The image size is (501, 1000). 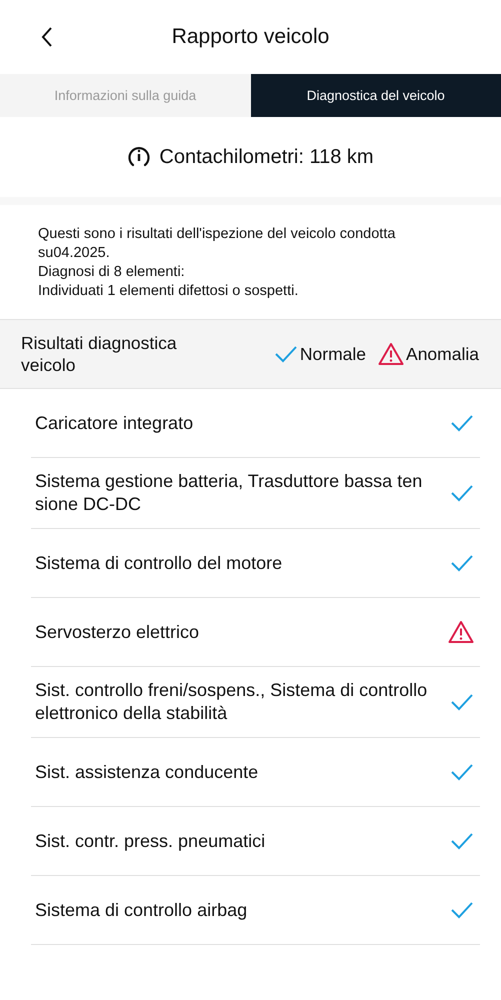 What do you see at coordinates (266, 157) in the screenshot?
I see `odometer-reading: Contachilometri: 118 km` at bounding box center [266, 157].